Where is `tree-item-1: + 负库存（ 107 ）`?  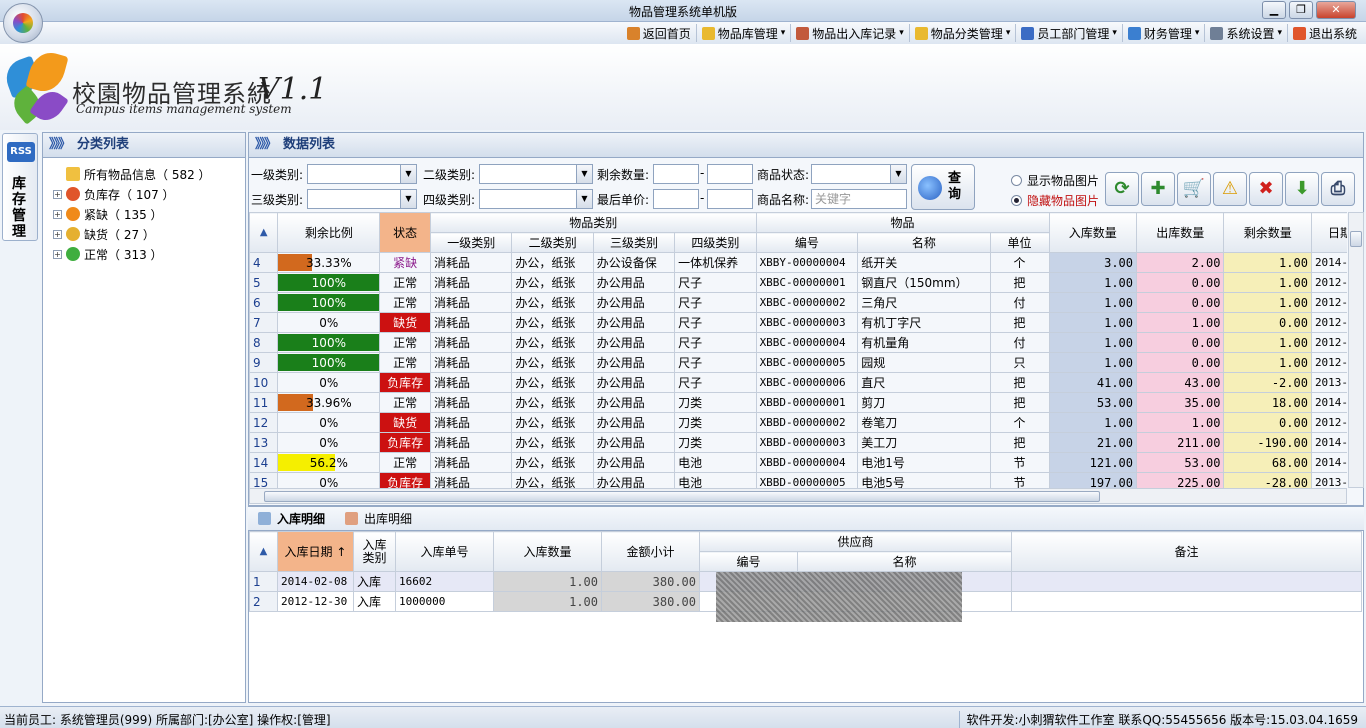 tree-item-1: + 负库存（ 107 ） is located at coordinates (114, 194).